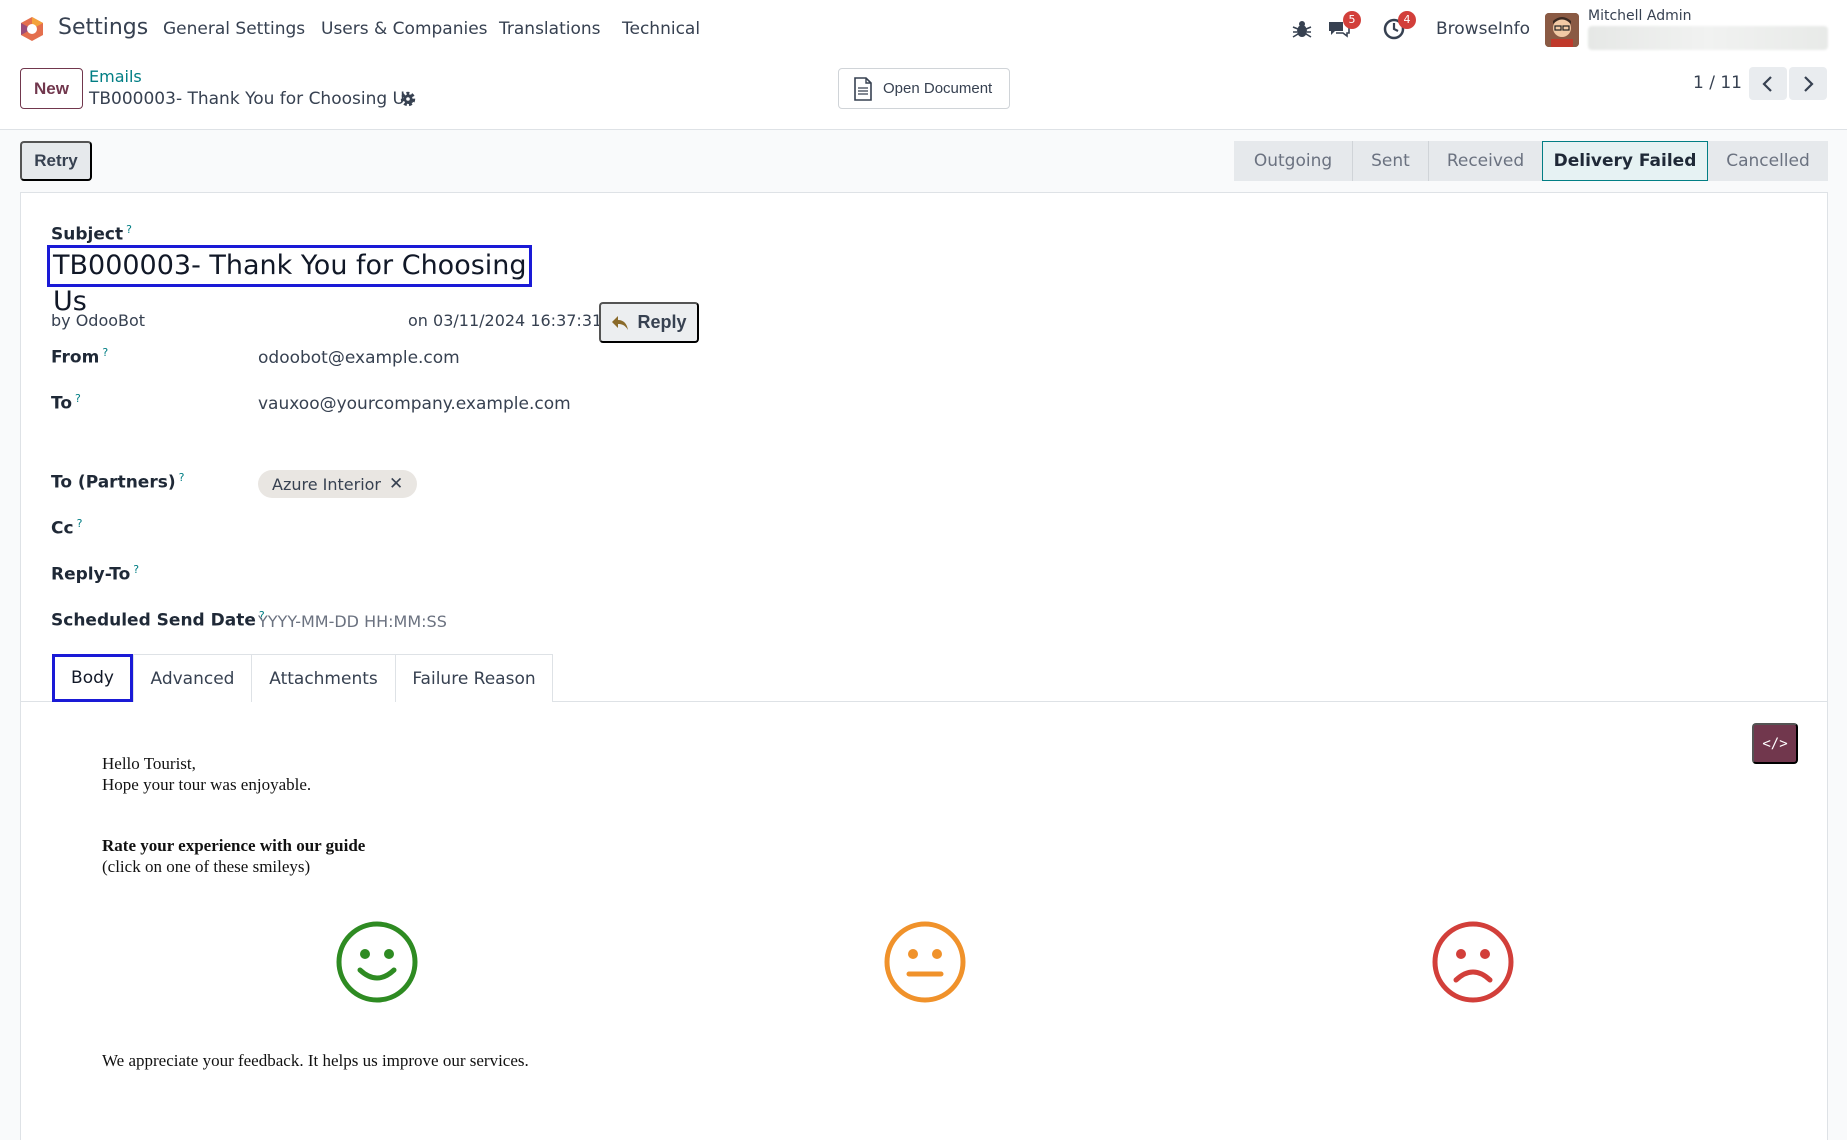 The height and width of the screenshot is (1140, 1847). What do you see at coordinates (1768, 161) in the screenshot?
I see `stage-cancelled: Cancelled` at bounding box center [1768, 161].